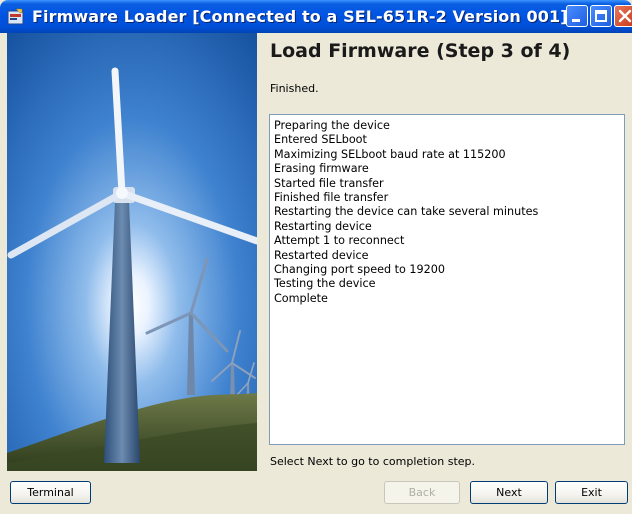 The height and width of the screenshot is (514, 632). What do you see at coordinates (420, 51) in the screenshot?
I see `step-heading: Load Firmware (Step 3 of 4)` at bounding box center [420, 51].